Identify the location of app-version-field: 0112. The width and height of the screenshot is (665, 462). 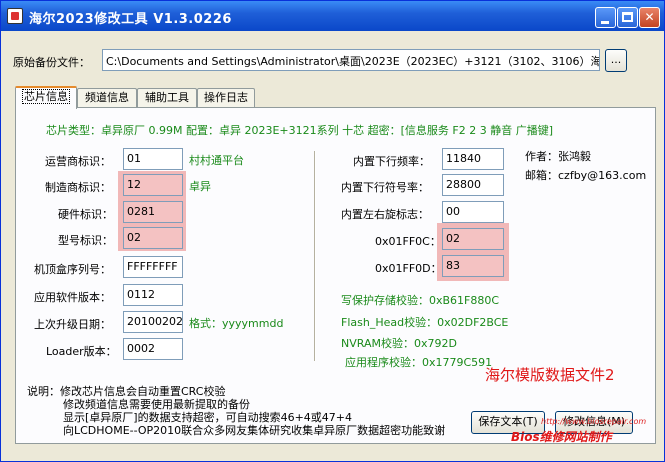
(153, 295).